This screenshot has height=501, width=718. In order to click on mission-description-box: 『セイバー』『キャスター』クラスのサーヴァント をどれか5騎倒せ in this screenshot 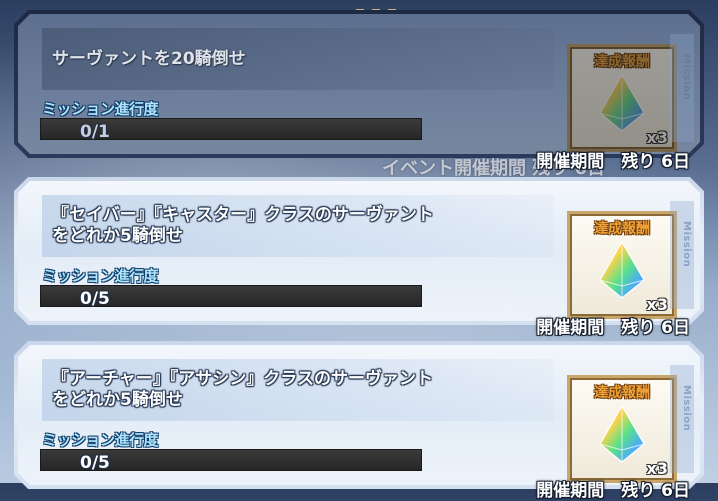, I will do `click(298, 226)`.